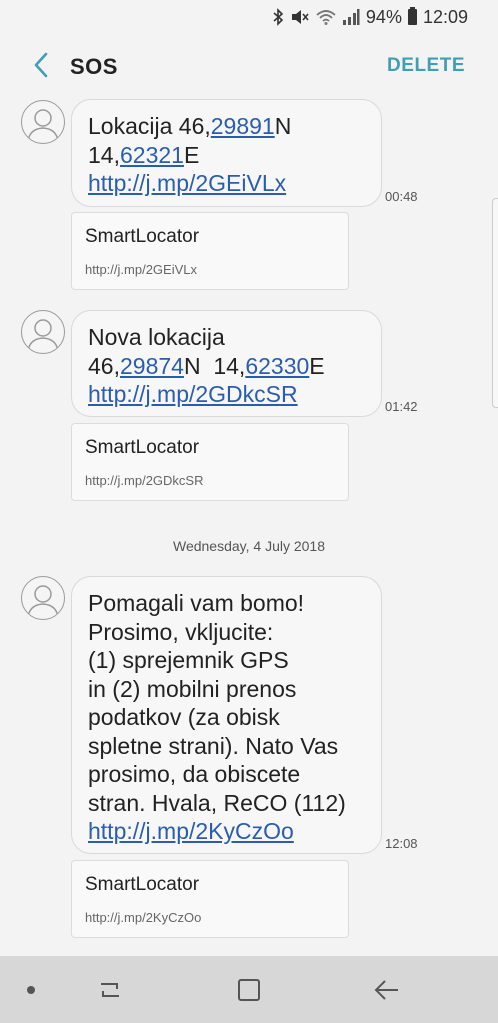 This screenshot has width=498, height=1023. Describe the element at coordinates (104, 154) in the screenshot. I see `message-text: 14,` at that location.